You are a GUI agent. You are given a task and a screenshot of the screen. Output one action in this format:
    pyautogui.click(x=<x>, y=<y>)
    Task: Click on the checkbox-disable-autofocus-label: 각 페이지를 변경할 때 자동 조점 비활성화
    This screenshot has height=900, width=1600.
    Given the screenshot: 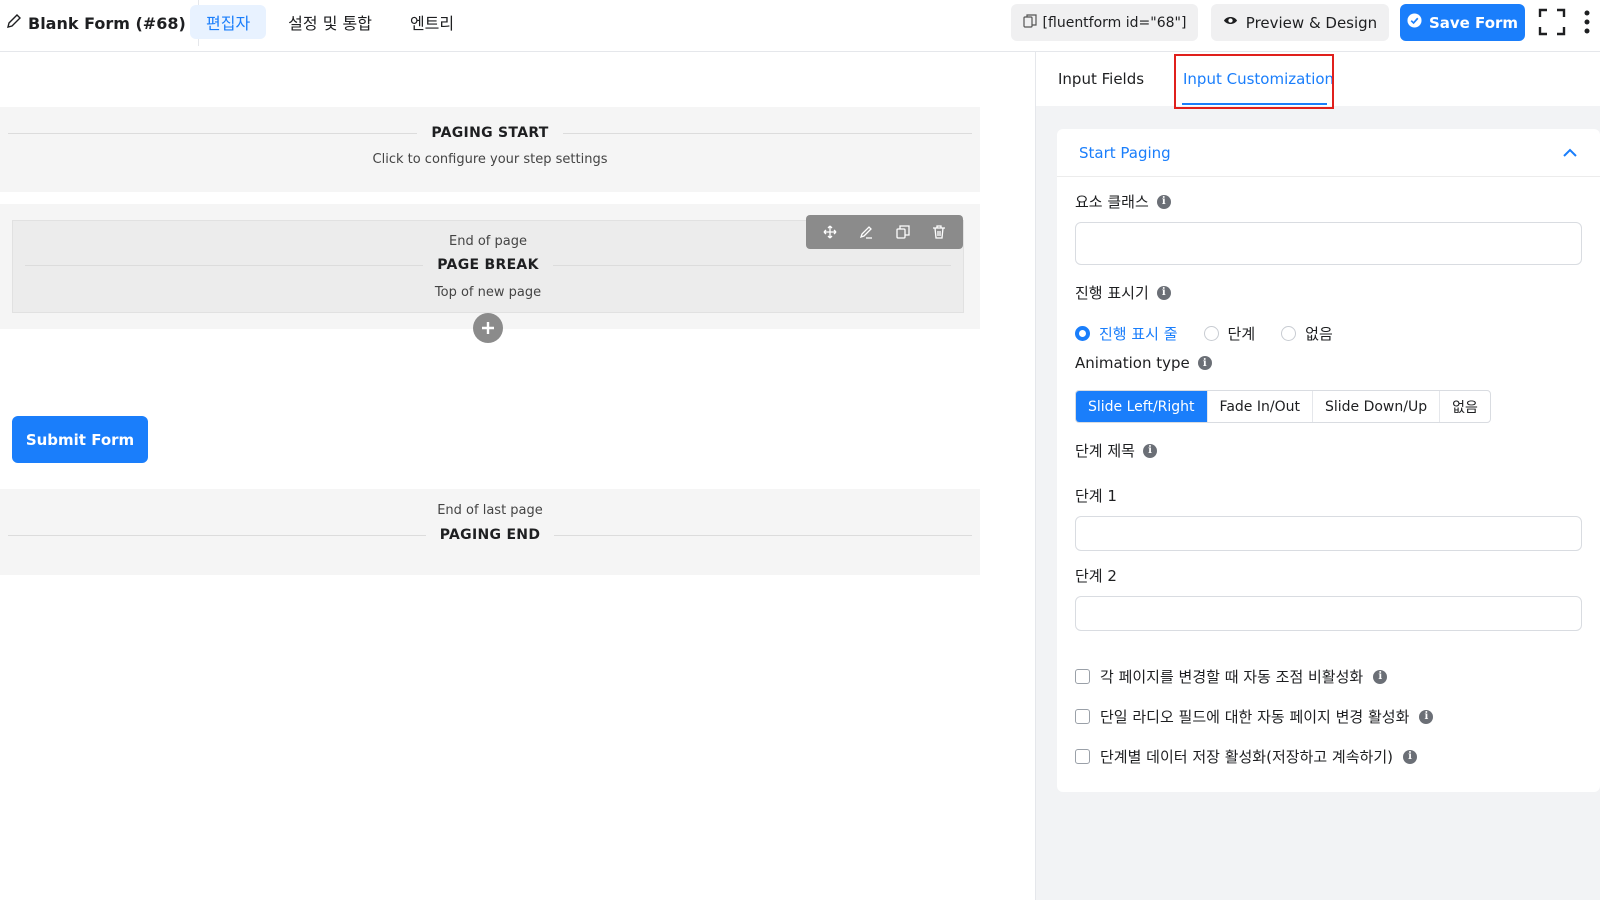 What is the action you would take?
    pyautogui.click(x=1232, y=677)
    